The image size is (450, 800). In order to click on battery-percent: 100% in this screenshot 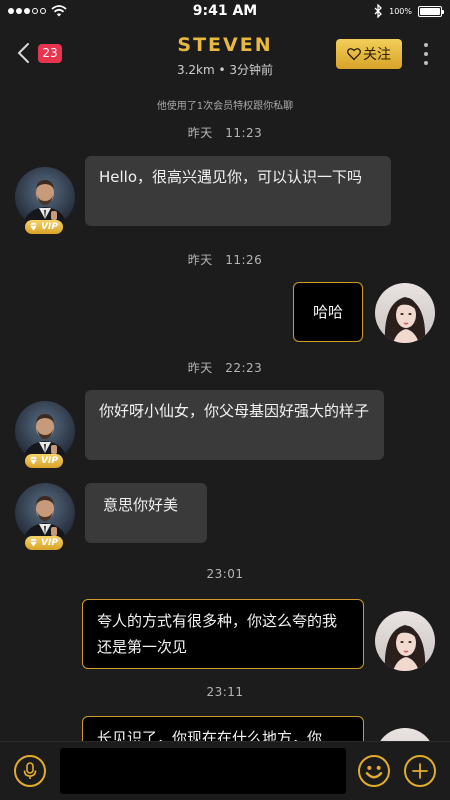, I will do `click(400, 11)`.